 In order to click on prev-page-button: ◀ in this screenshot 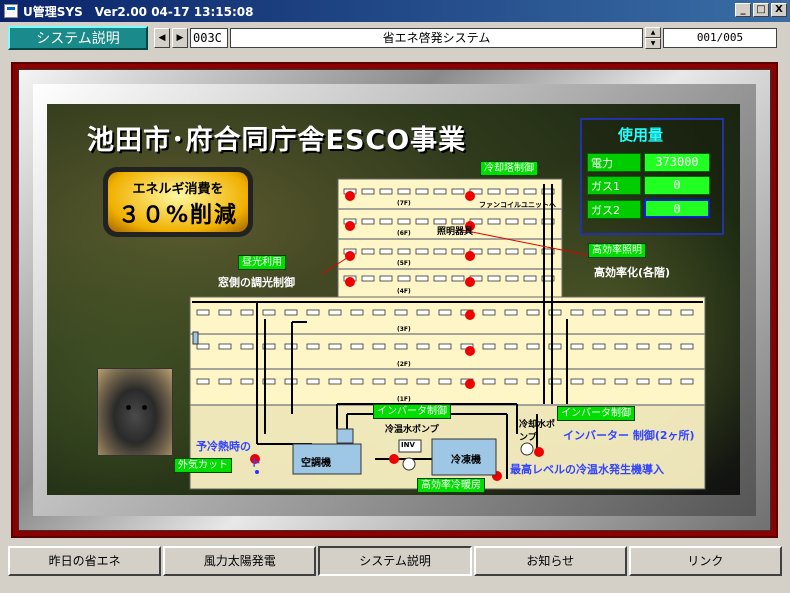, I will do `click(162, 38)`.